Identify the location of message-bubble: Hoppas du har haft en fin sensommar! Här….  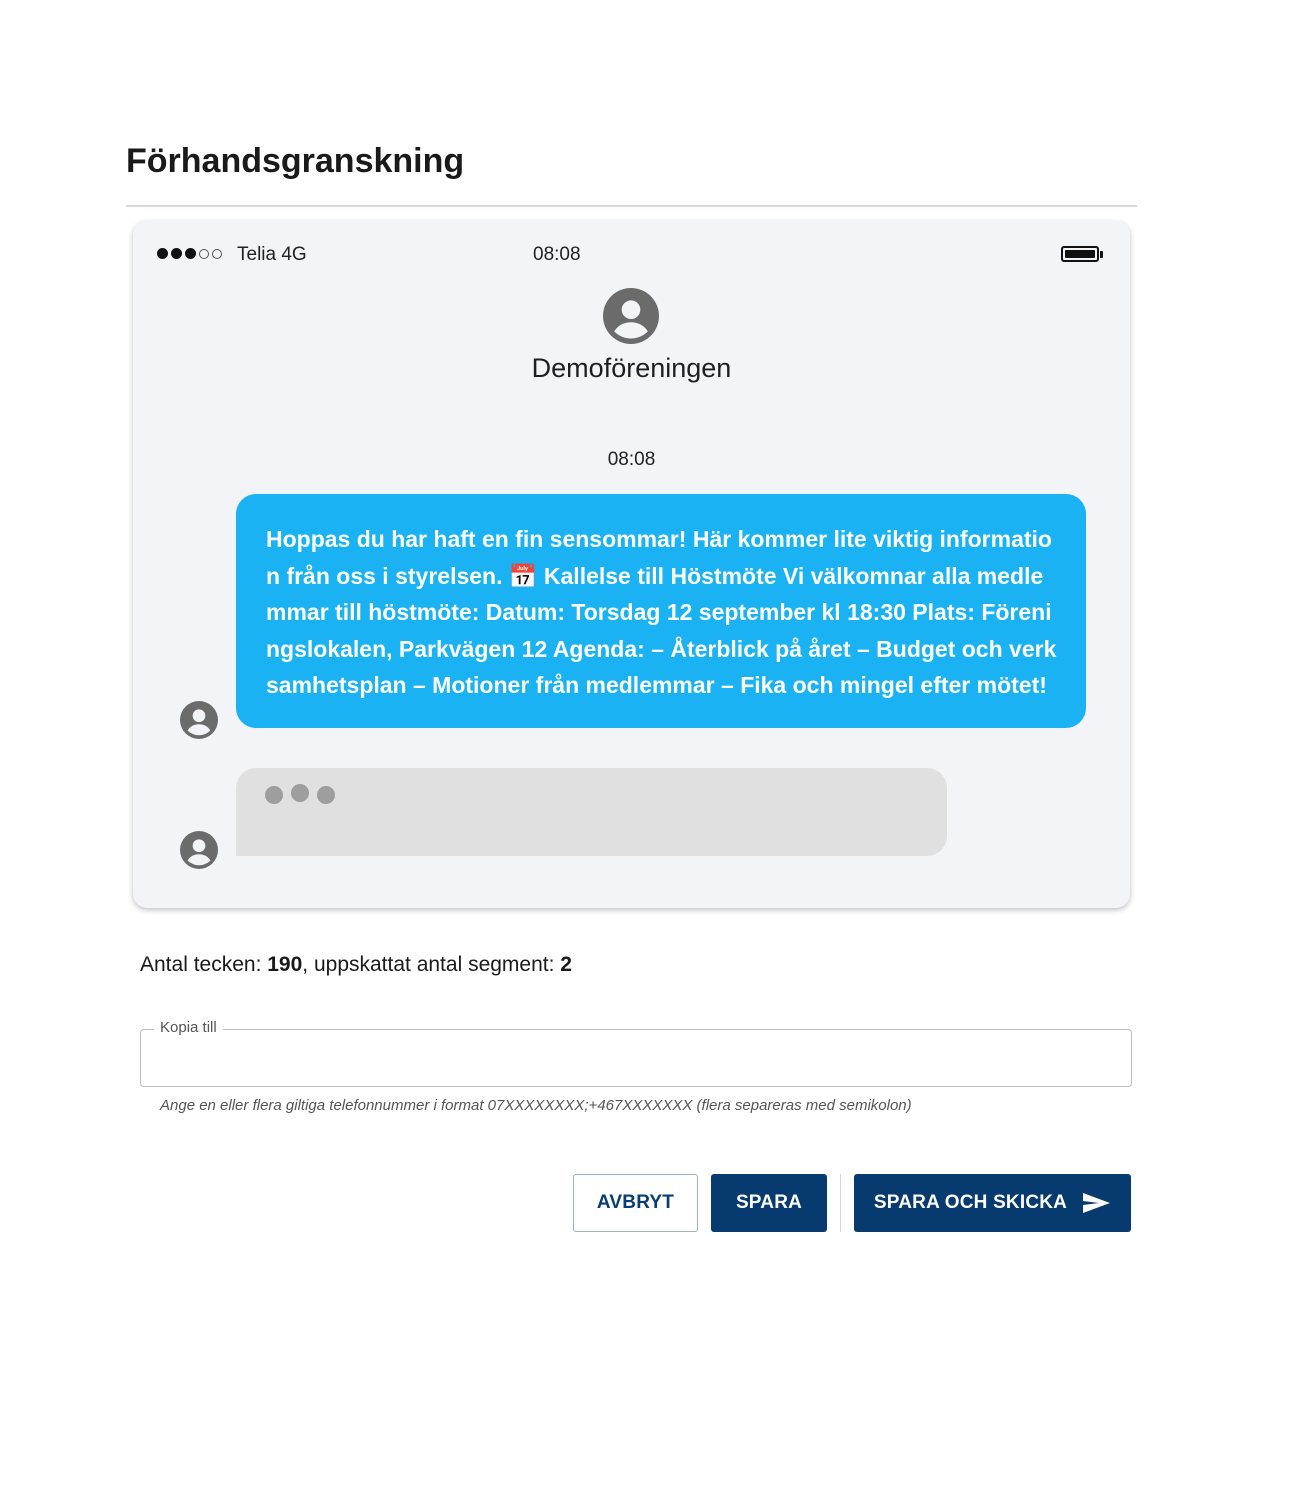
(661, 611).